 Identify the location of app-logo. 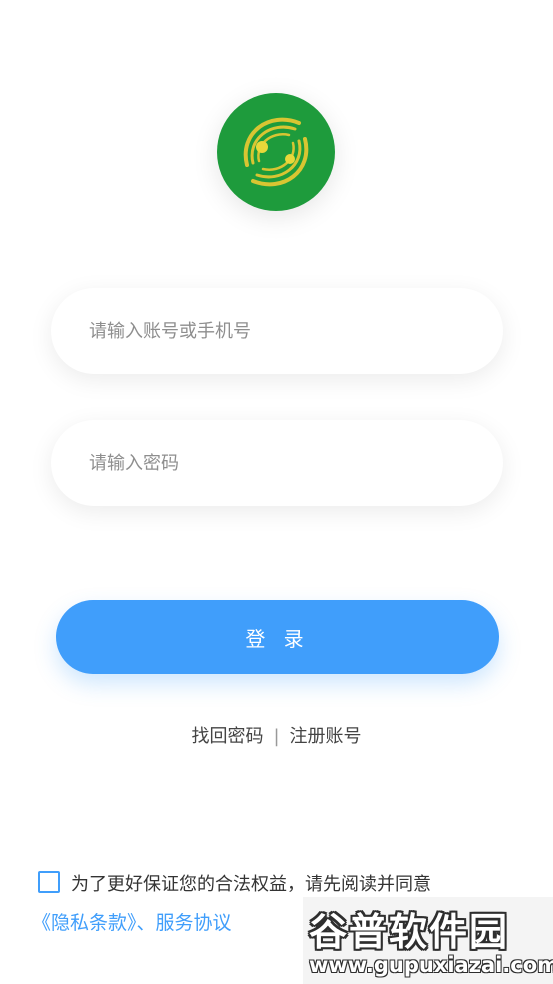
(276, 152).